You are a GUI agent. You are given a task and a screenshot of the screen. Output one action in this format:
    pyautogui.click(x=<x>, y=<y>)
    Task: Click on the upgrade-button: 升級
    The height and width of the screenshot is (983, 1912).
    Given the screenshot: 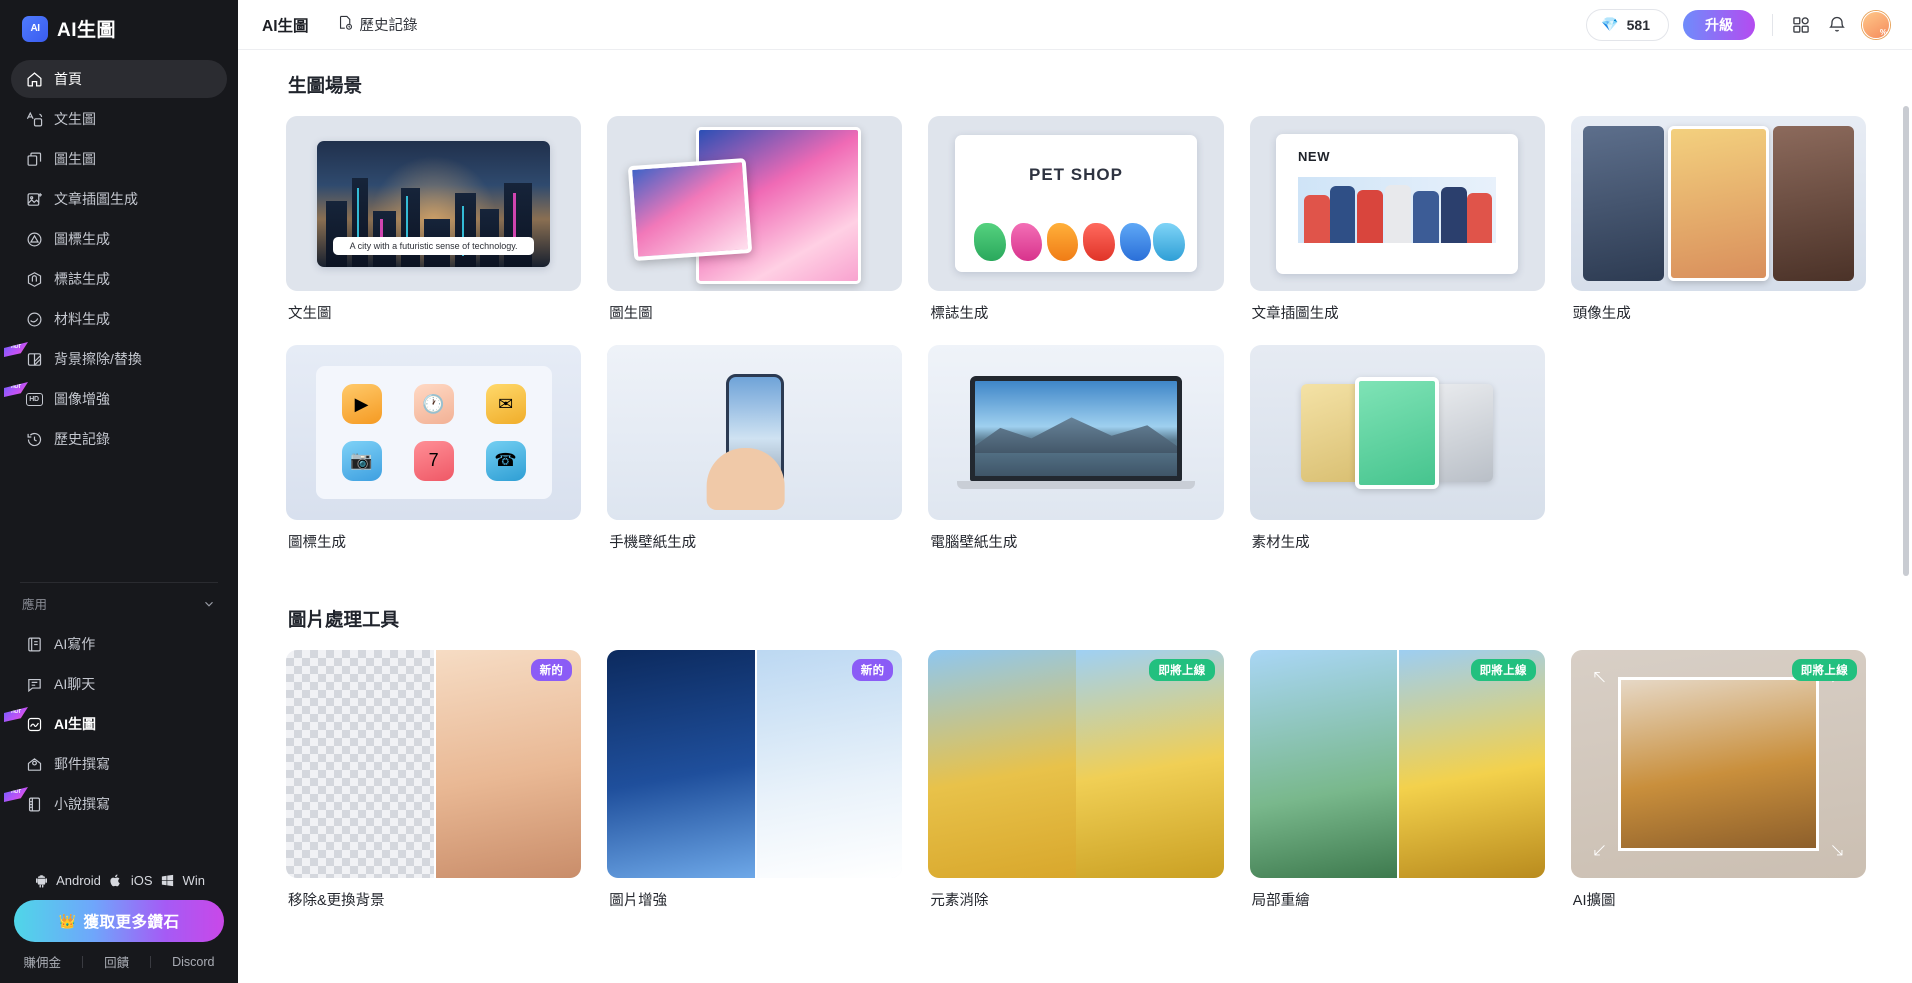 What is the action you would take?
    pyautogui.click(x=1719, y=24)
    